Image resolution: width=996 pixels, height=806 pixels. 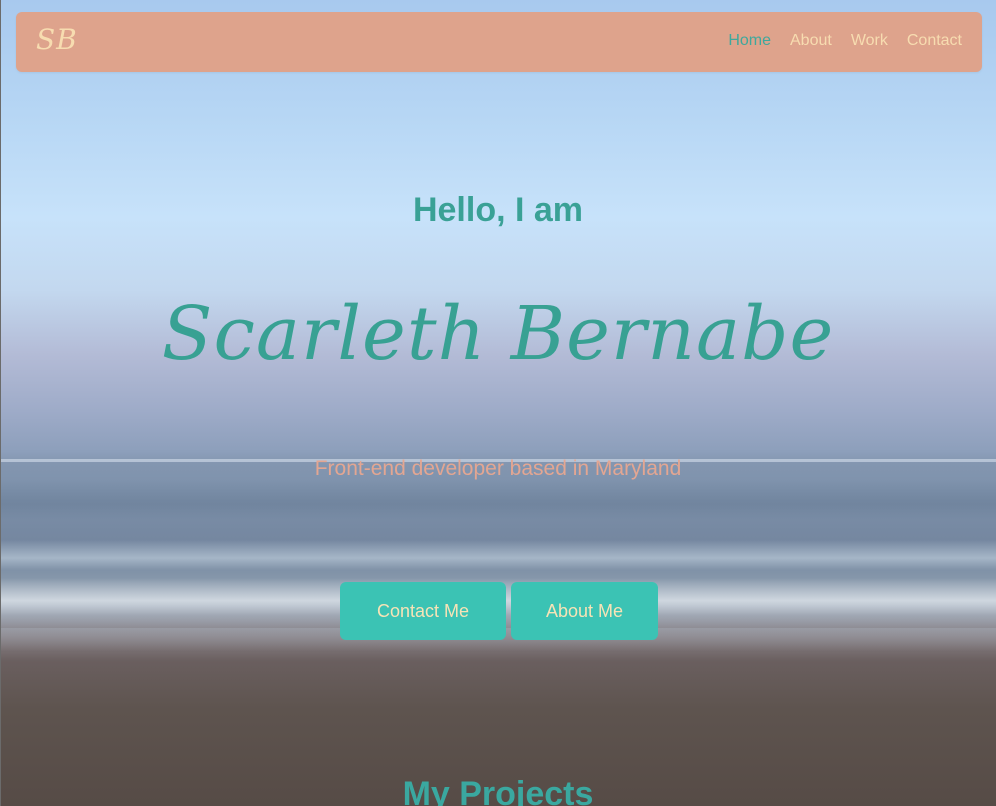 What do you see at coordinates (934, 41) in the screenshot?
I see `nav-link-contact: Contact` at bounding box center [934, 41].